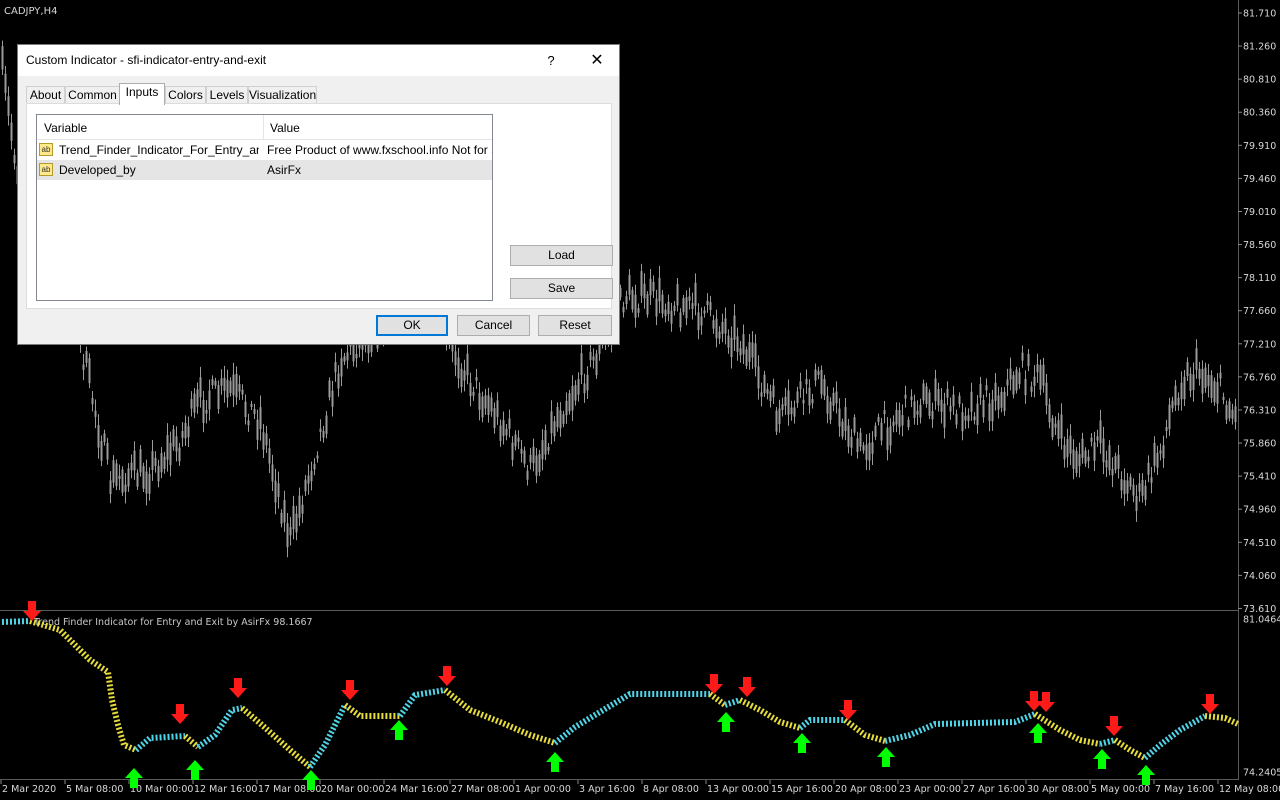 The height and width of the screenshot is (800, 1280). Describe the element at coordinates (671, 789) in the screenshot. I see `date-tick-label: 8 Apr 08:00` at that location.